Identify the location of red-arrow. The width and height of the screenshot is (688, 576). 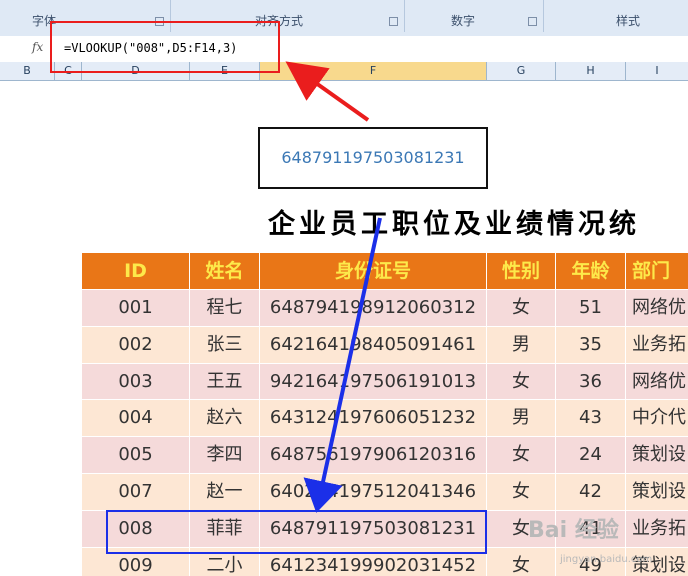
(327, 91).